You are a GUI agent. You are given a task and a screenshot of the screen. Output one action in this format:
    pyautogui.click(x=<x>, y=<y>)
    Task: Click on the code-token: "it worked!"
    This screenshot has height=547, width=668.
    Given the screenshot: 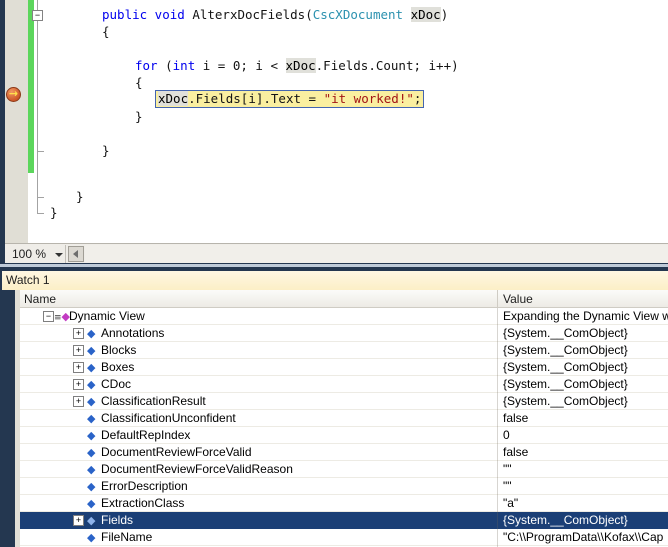 What is the action you would take?
    pyautogui.click(x=368, y=98)
    